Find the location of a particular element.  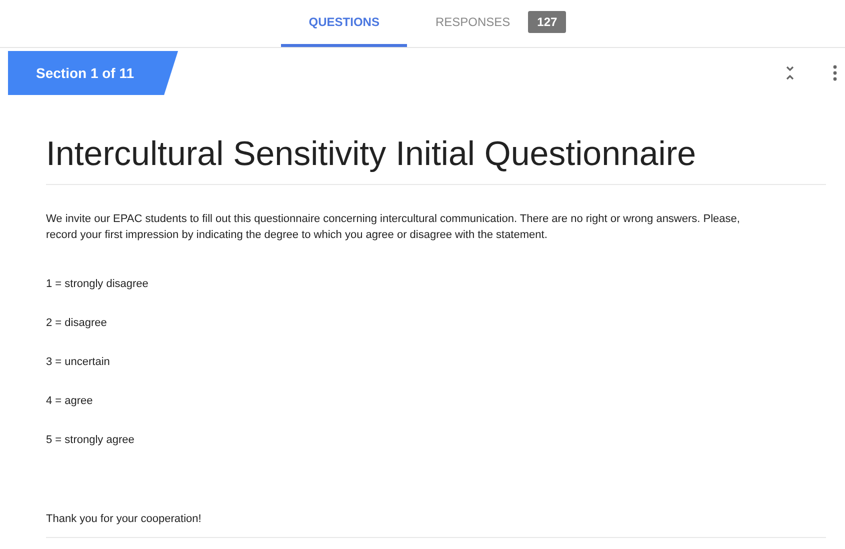

description-text: 1 = strongly disagree is located at coordinates (98, 284).